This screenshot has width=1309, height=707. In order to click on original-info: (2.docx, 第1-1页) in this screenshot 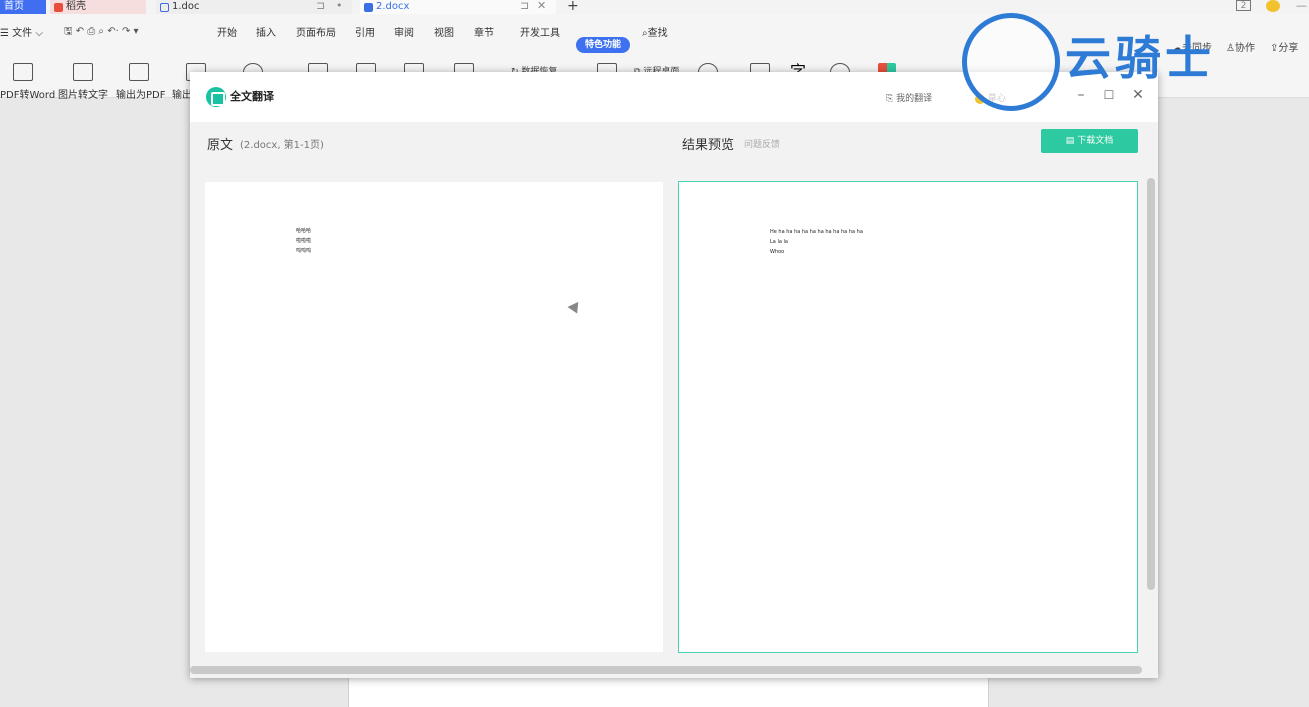, I will do `click(282, 145)`.